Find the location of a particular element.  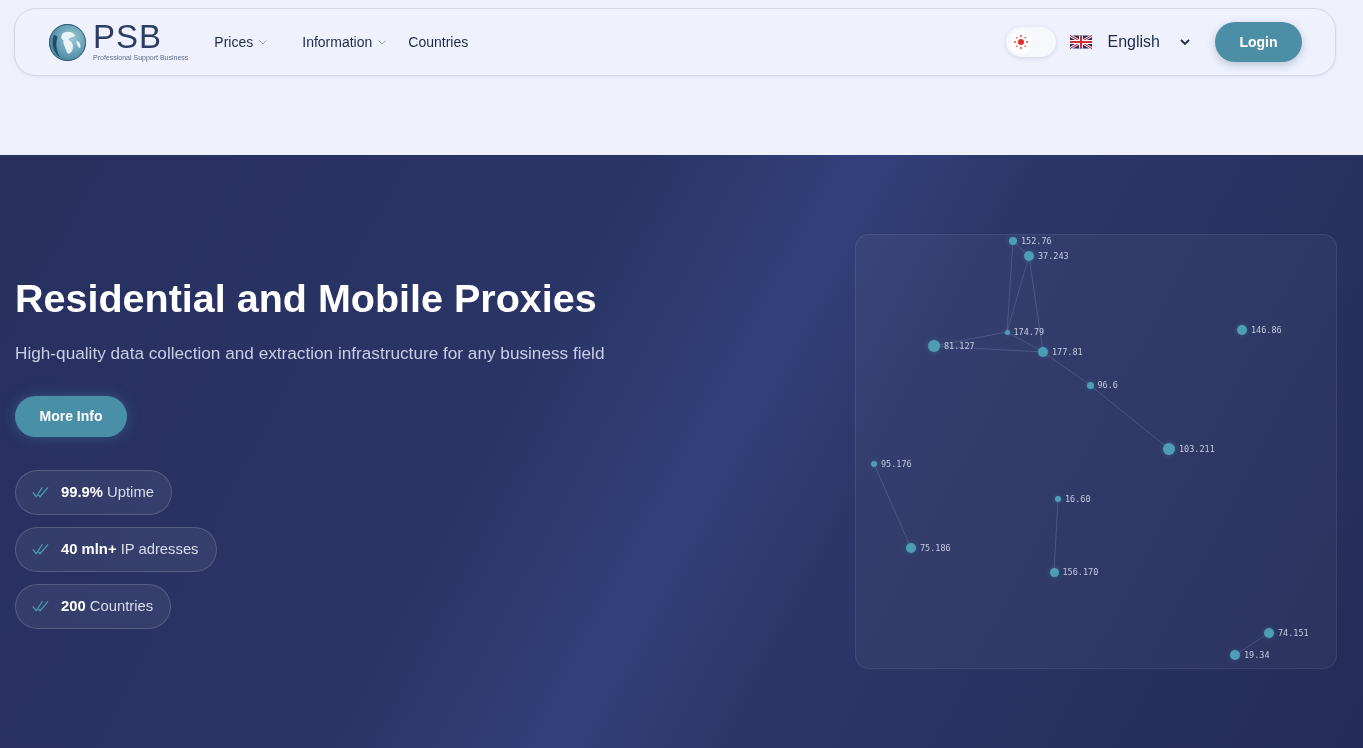

hero-subtitle: High-quality data collection and extraction infrastructure for any business field is located at coordinates (310, 352).